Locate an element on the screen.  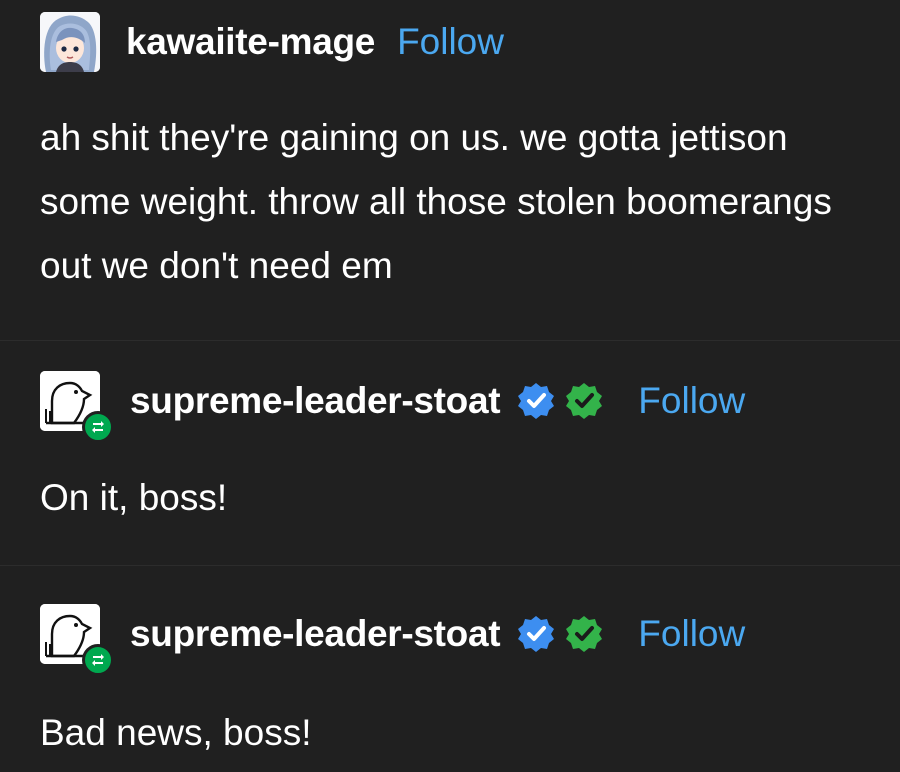
anime-girl-avatar-icon is located at coordinates (70, 42).